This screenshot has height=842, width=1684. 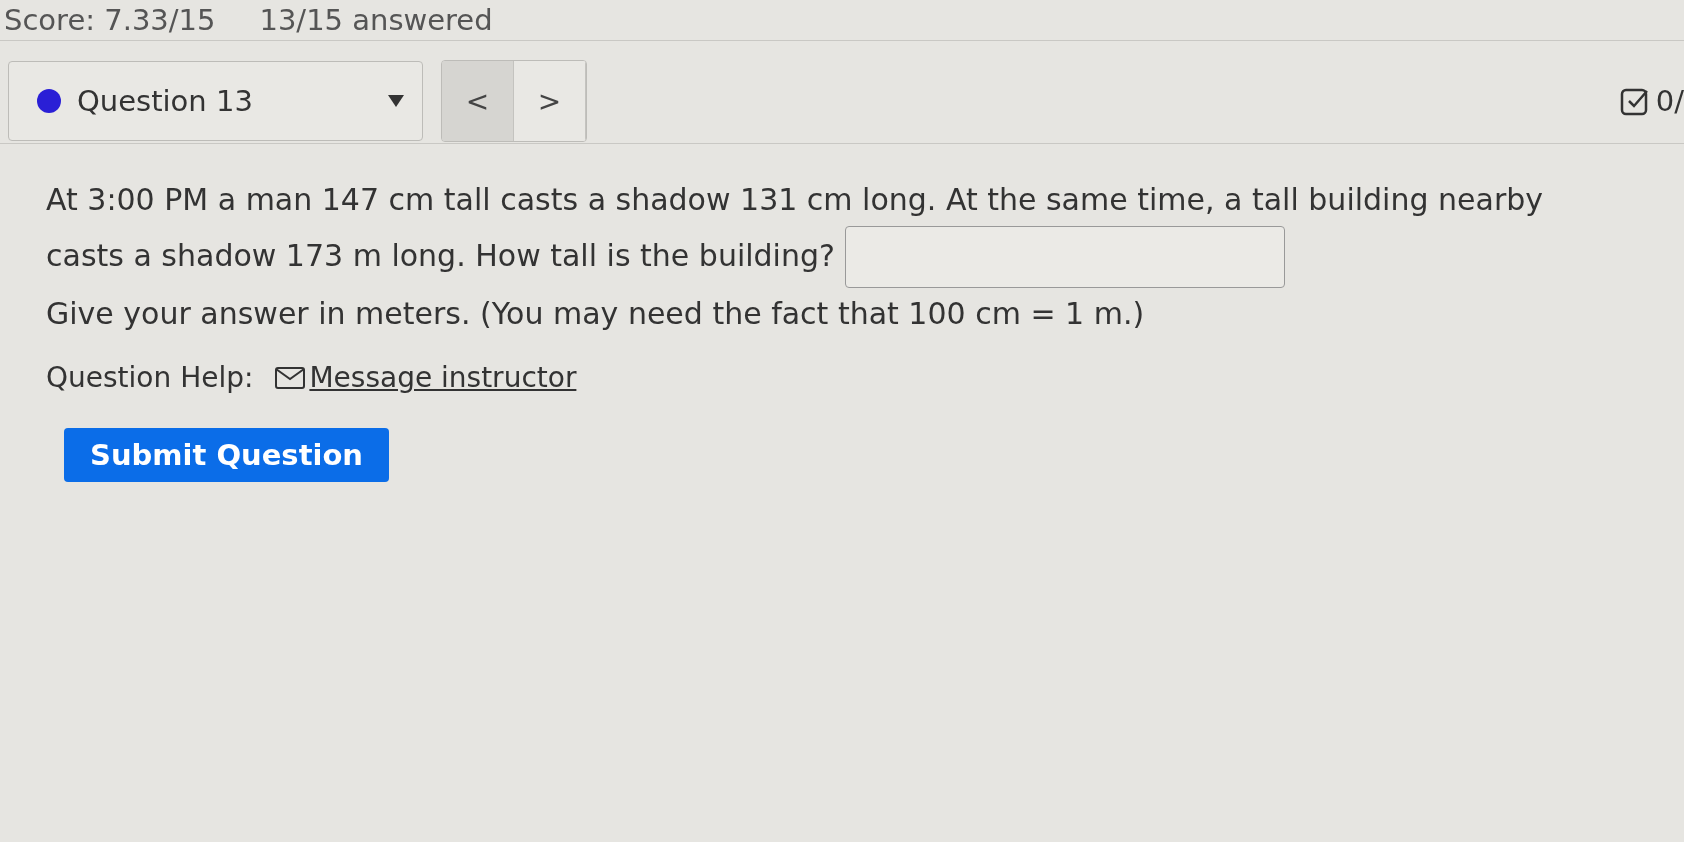 I want to click on score-text: Score: 7.33/15, so click(x=110, y=20).